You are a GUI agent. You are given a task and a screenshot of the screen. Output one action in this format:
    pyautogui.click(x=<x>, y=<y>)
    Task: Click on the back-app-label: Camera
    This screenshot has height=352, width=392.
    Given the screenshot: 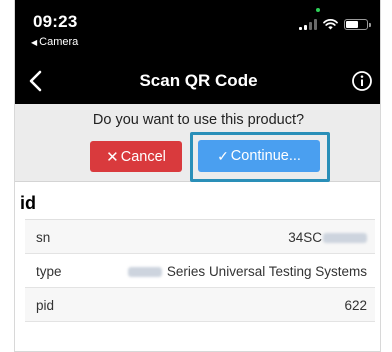 What is the action you would take?
    pyautogui.click(x=59, y=42)
    